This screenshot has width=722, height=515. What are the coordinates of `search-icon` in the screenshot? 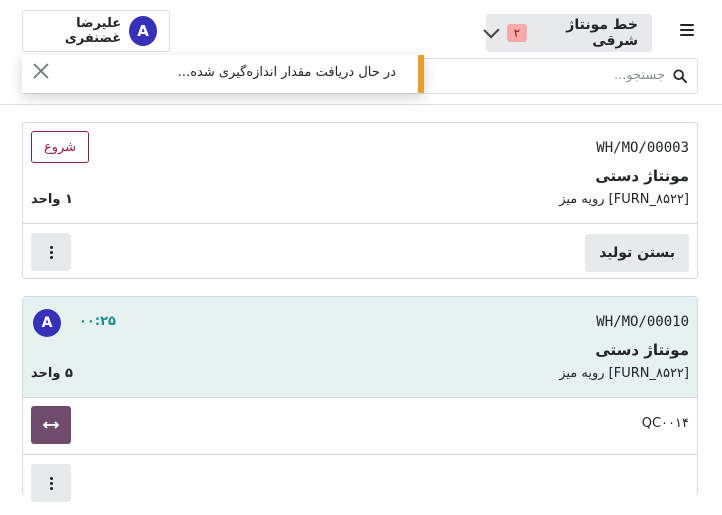 It's located at (680, 76).